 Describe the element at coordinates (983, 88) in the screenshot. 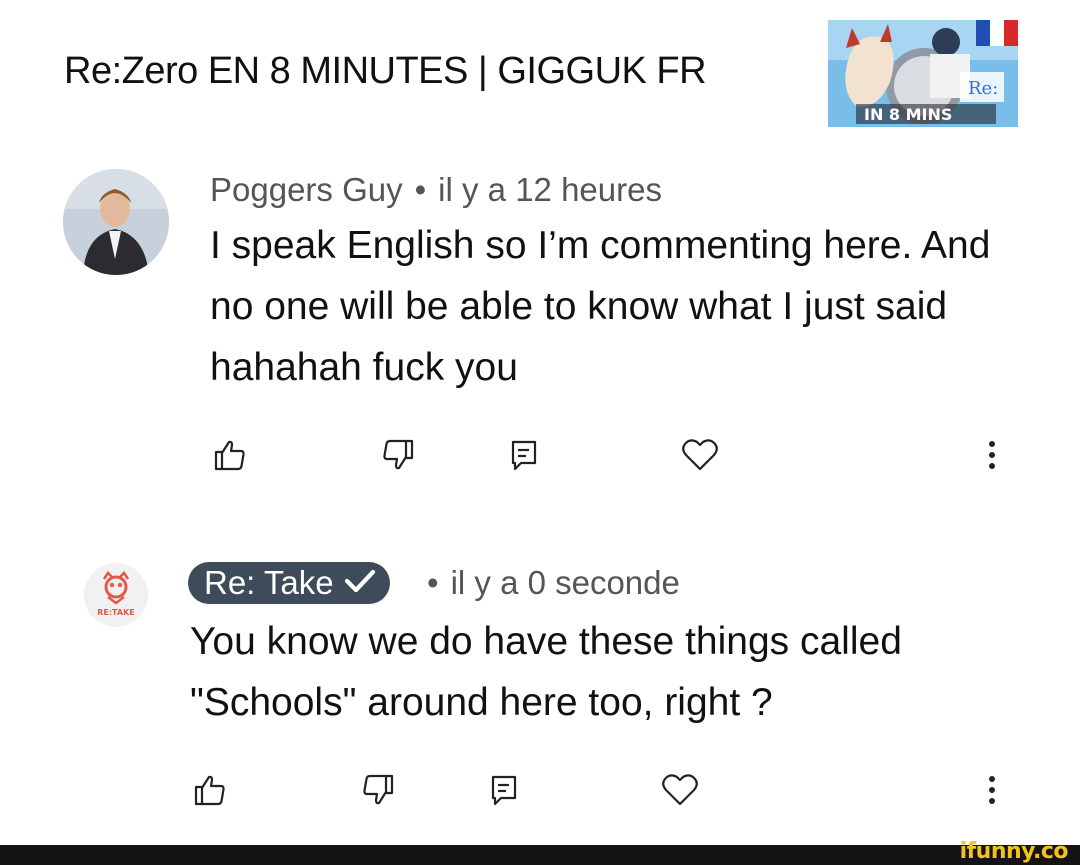

I see `svg-text: Re:` at that location.